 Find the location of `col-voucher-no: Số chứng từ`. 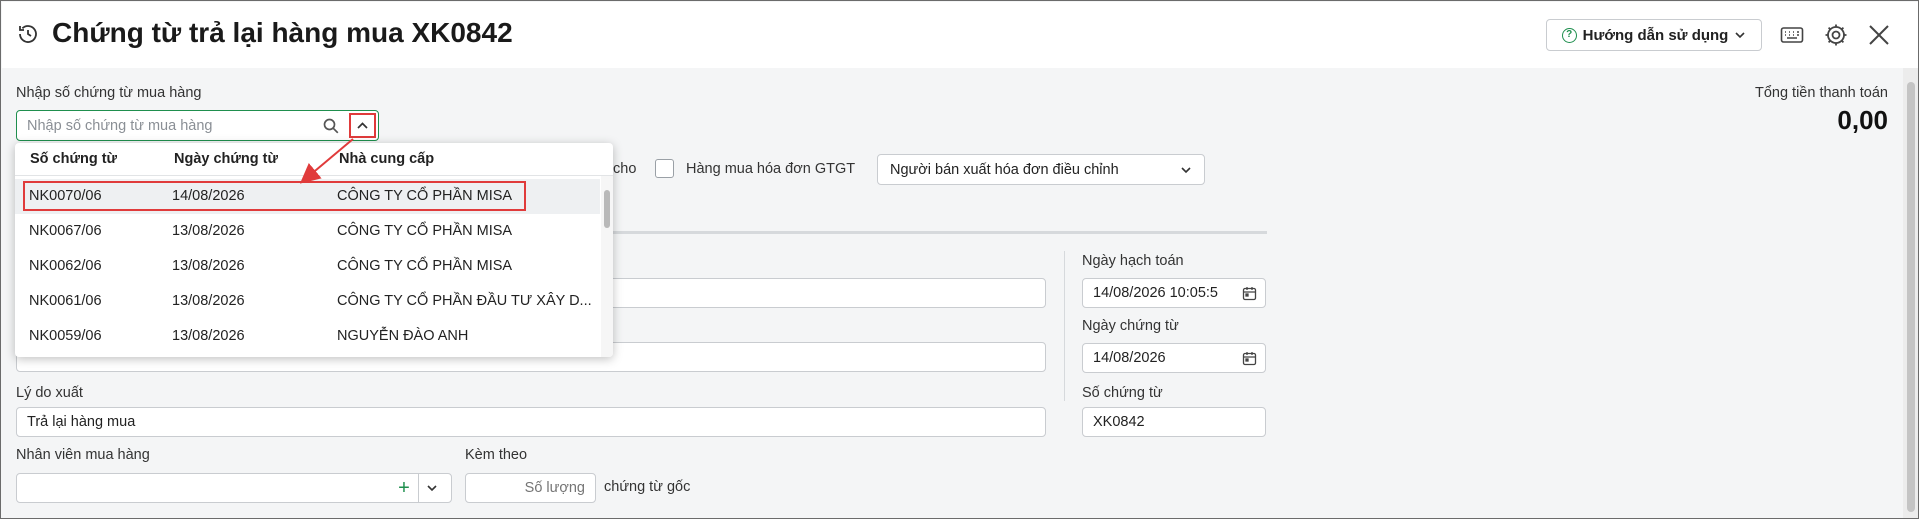

col-voucher-no: Số chứng từ is located at coordinates (74, 159).